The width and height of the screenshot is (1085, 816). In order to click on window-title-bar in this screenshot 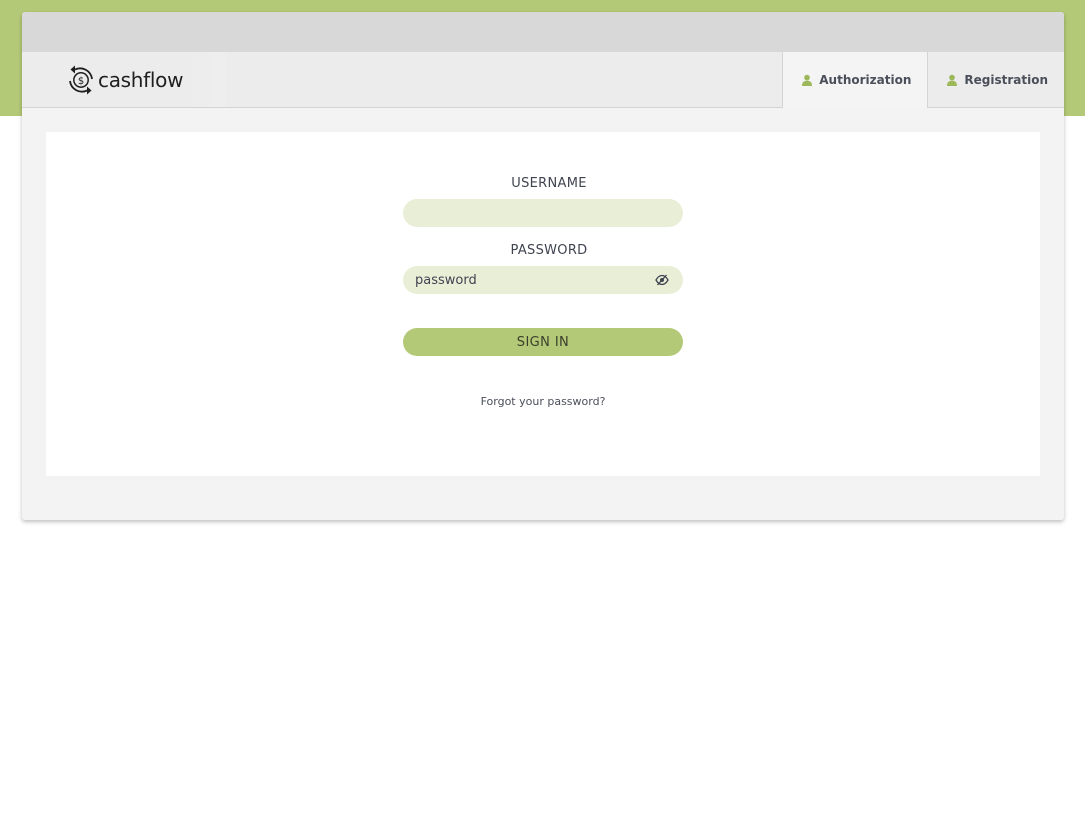, I will do `click(543, 32)`.